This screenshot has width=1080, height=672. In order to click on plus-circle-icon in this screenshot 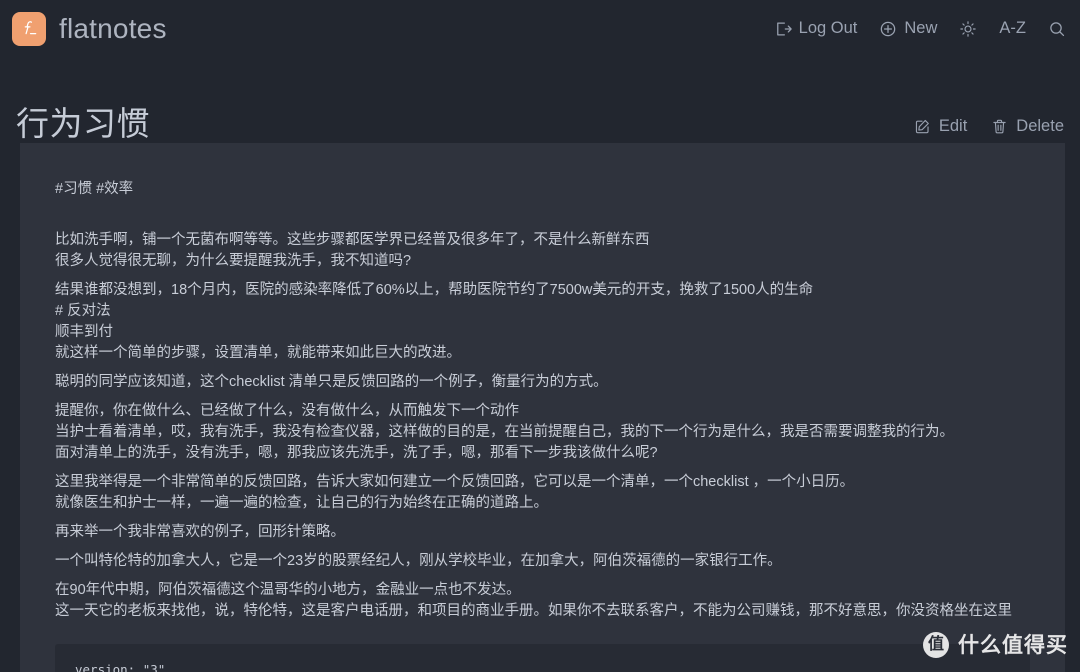, I will do `click(888, 29)`.